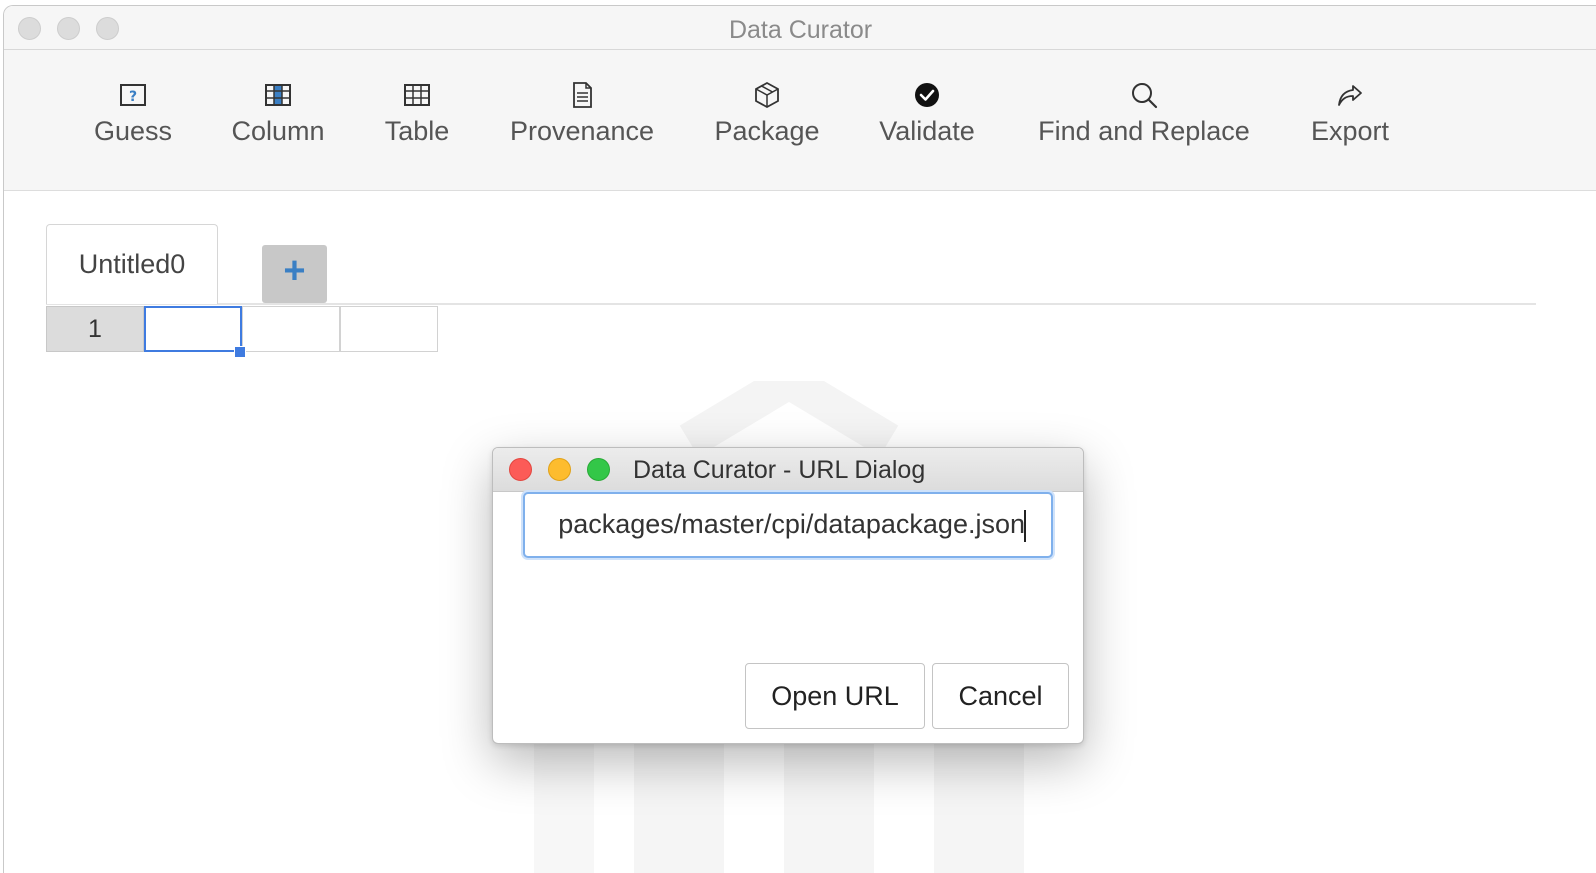  What do you see at coordinates (1350, 131) in the screenshot?
I see `toolbar-export-label: Export` at bounding box center [1350, 131].